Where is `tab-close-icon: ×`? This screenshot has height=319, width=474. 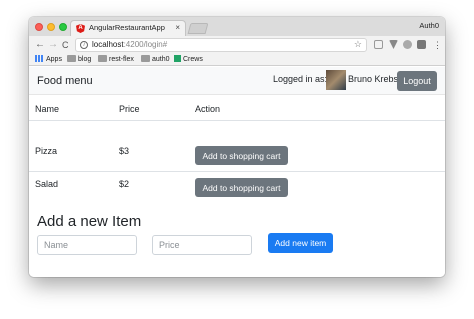 tab-close-icon: × is located at coordinates (177, 27).